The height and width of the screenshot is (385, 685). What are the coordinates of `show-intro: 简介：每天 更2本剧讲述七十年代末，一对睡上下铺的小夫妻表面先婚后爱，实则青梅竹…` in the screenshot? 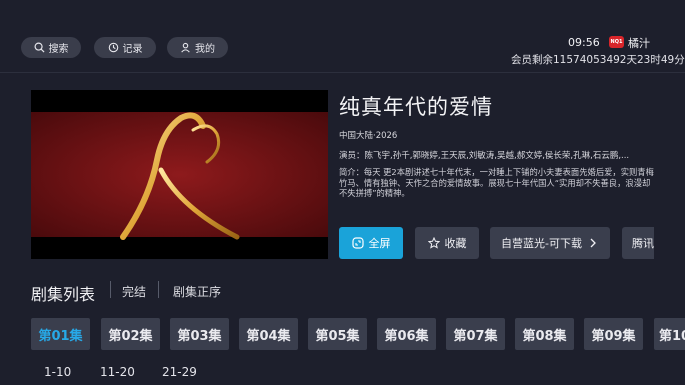 It's located at (496, 182).